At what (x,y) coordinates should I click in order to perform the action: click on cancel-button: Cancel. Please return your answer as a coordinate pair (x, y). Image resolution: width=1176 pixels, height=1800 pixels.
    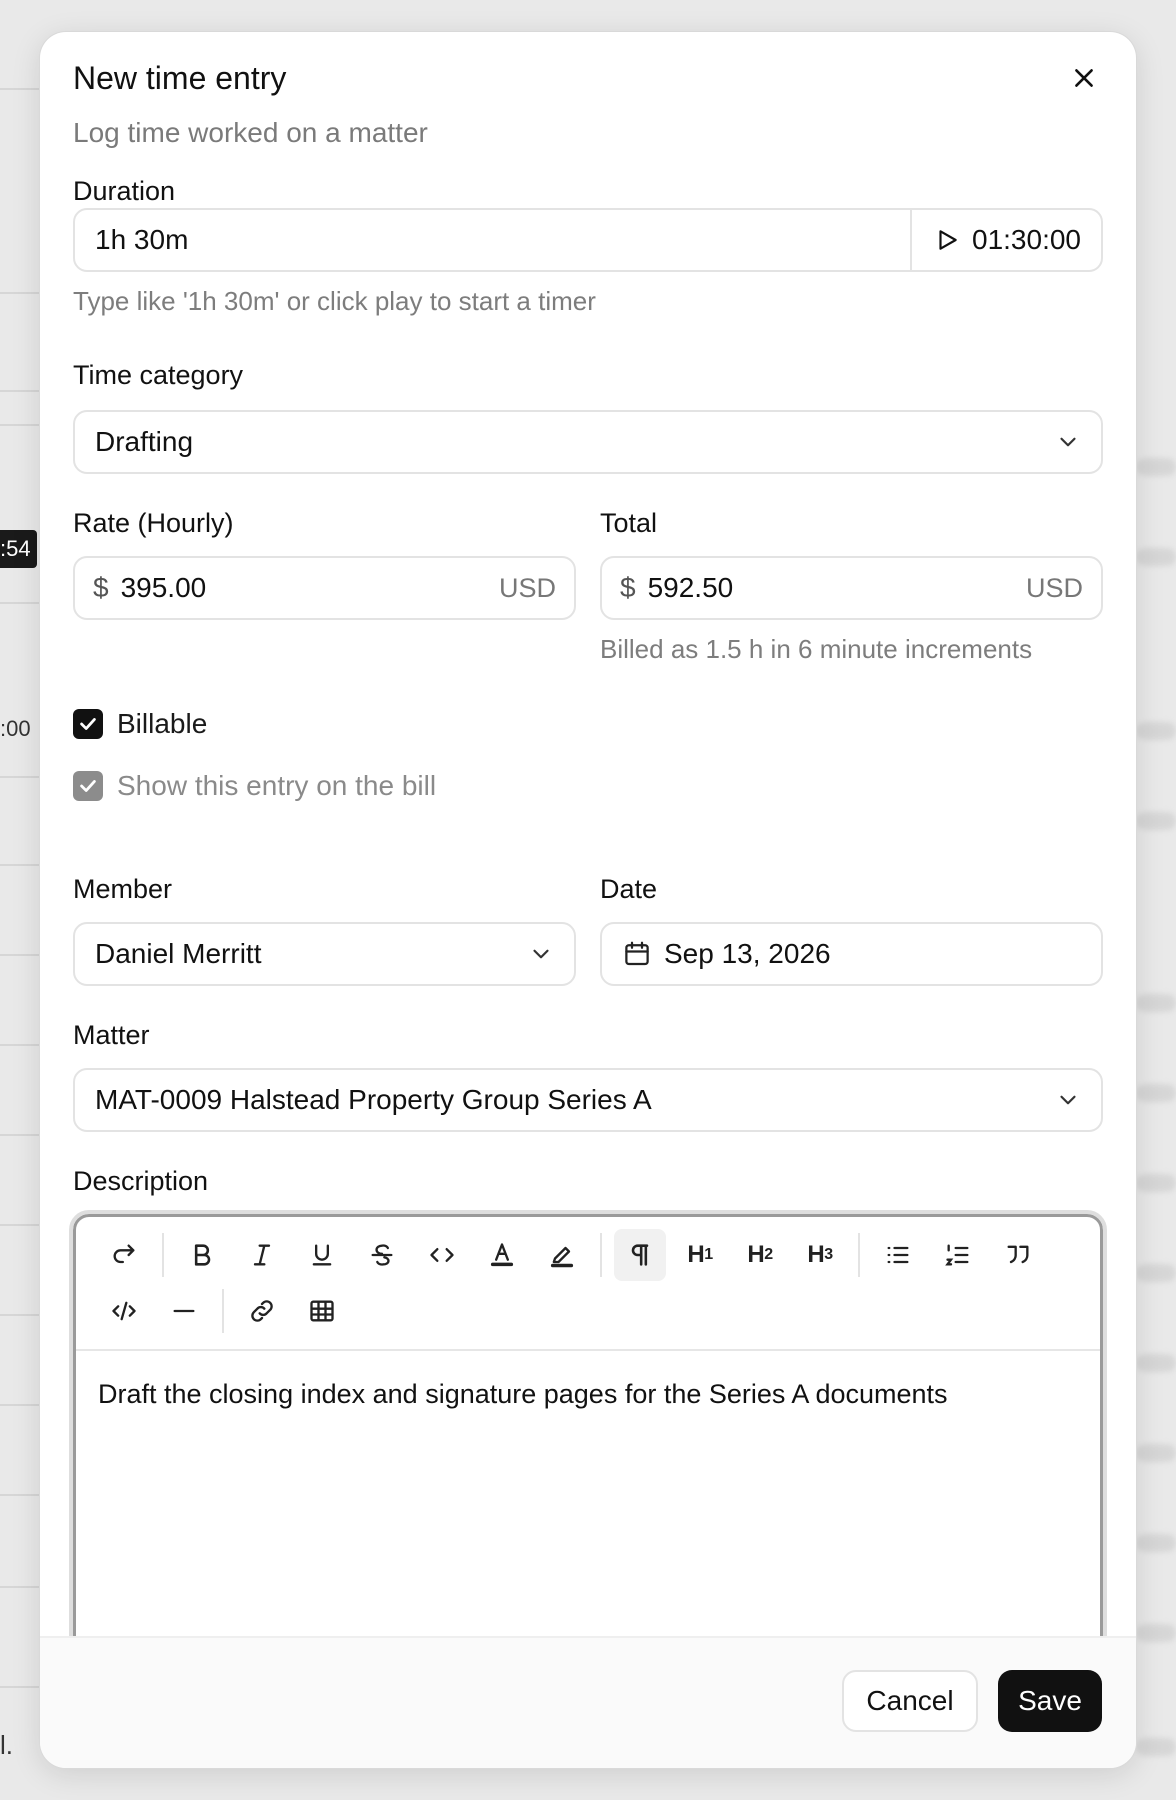
    Looking at the image, I should click on (910, 1701).